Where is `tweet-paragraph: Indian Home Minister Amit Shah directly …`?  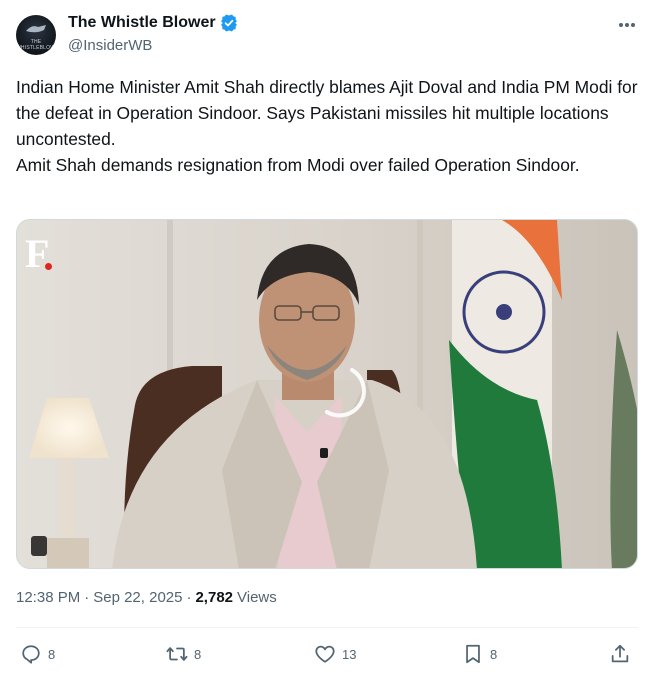
tweet-paragraph: Indian Home Minister Amit Shah directly … is located at coordinates (327, 113).